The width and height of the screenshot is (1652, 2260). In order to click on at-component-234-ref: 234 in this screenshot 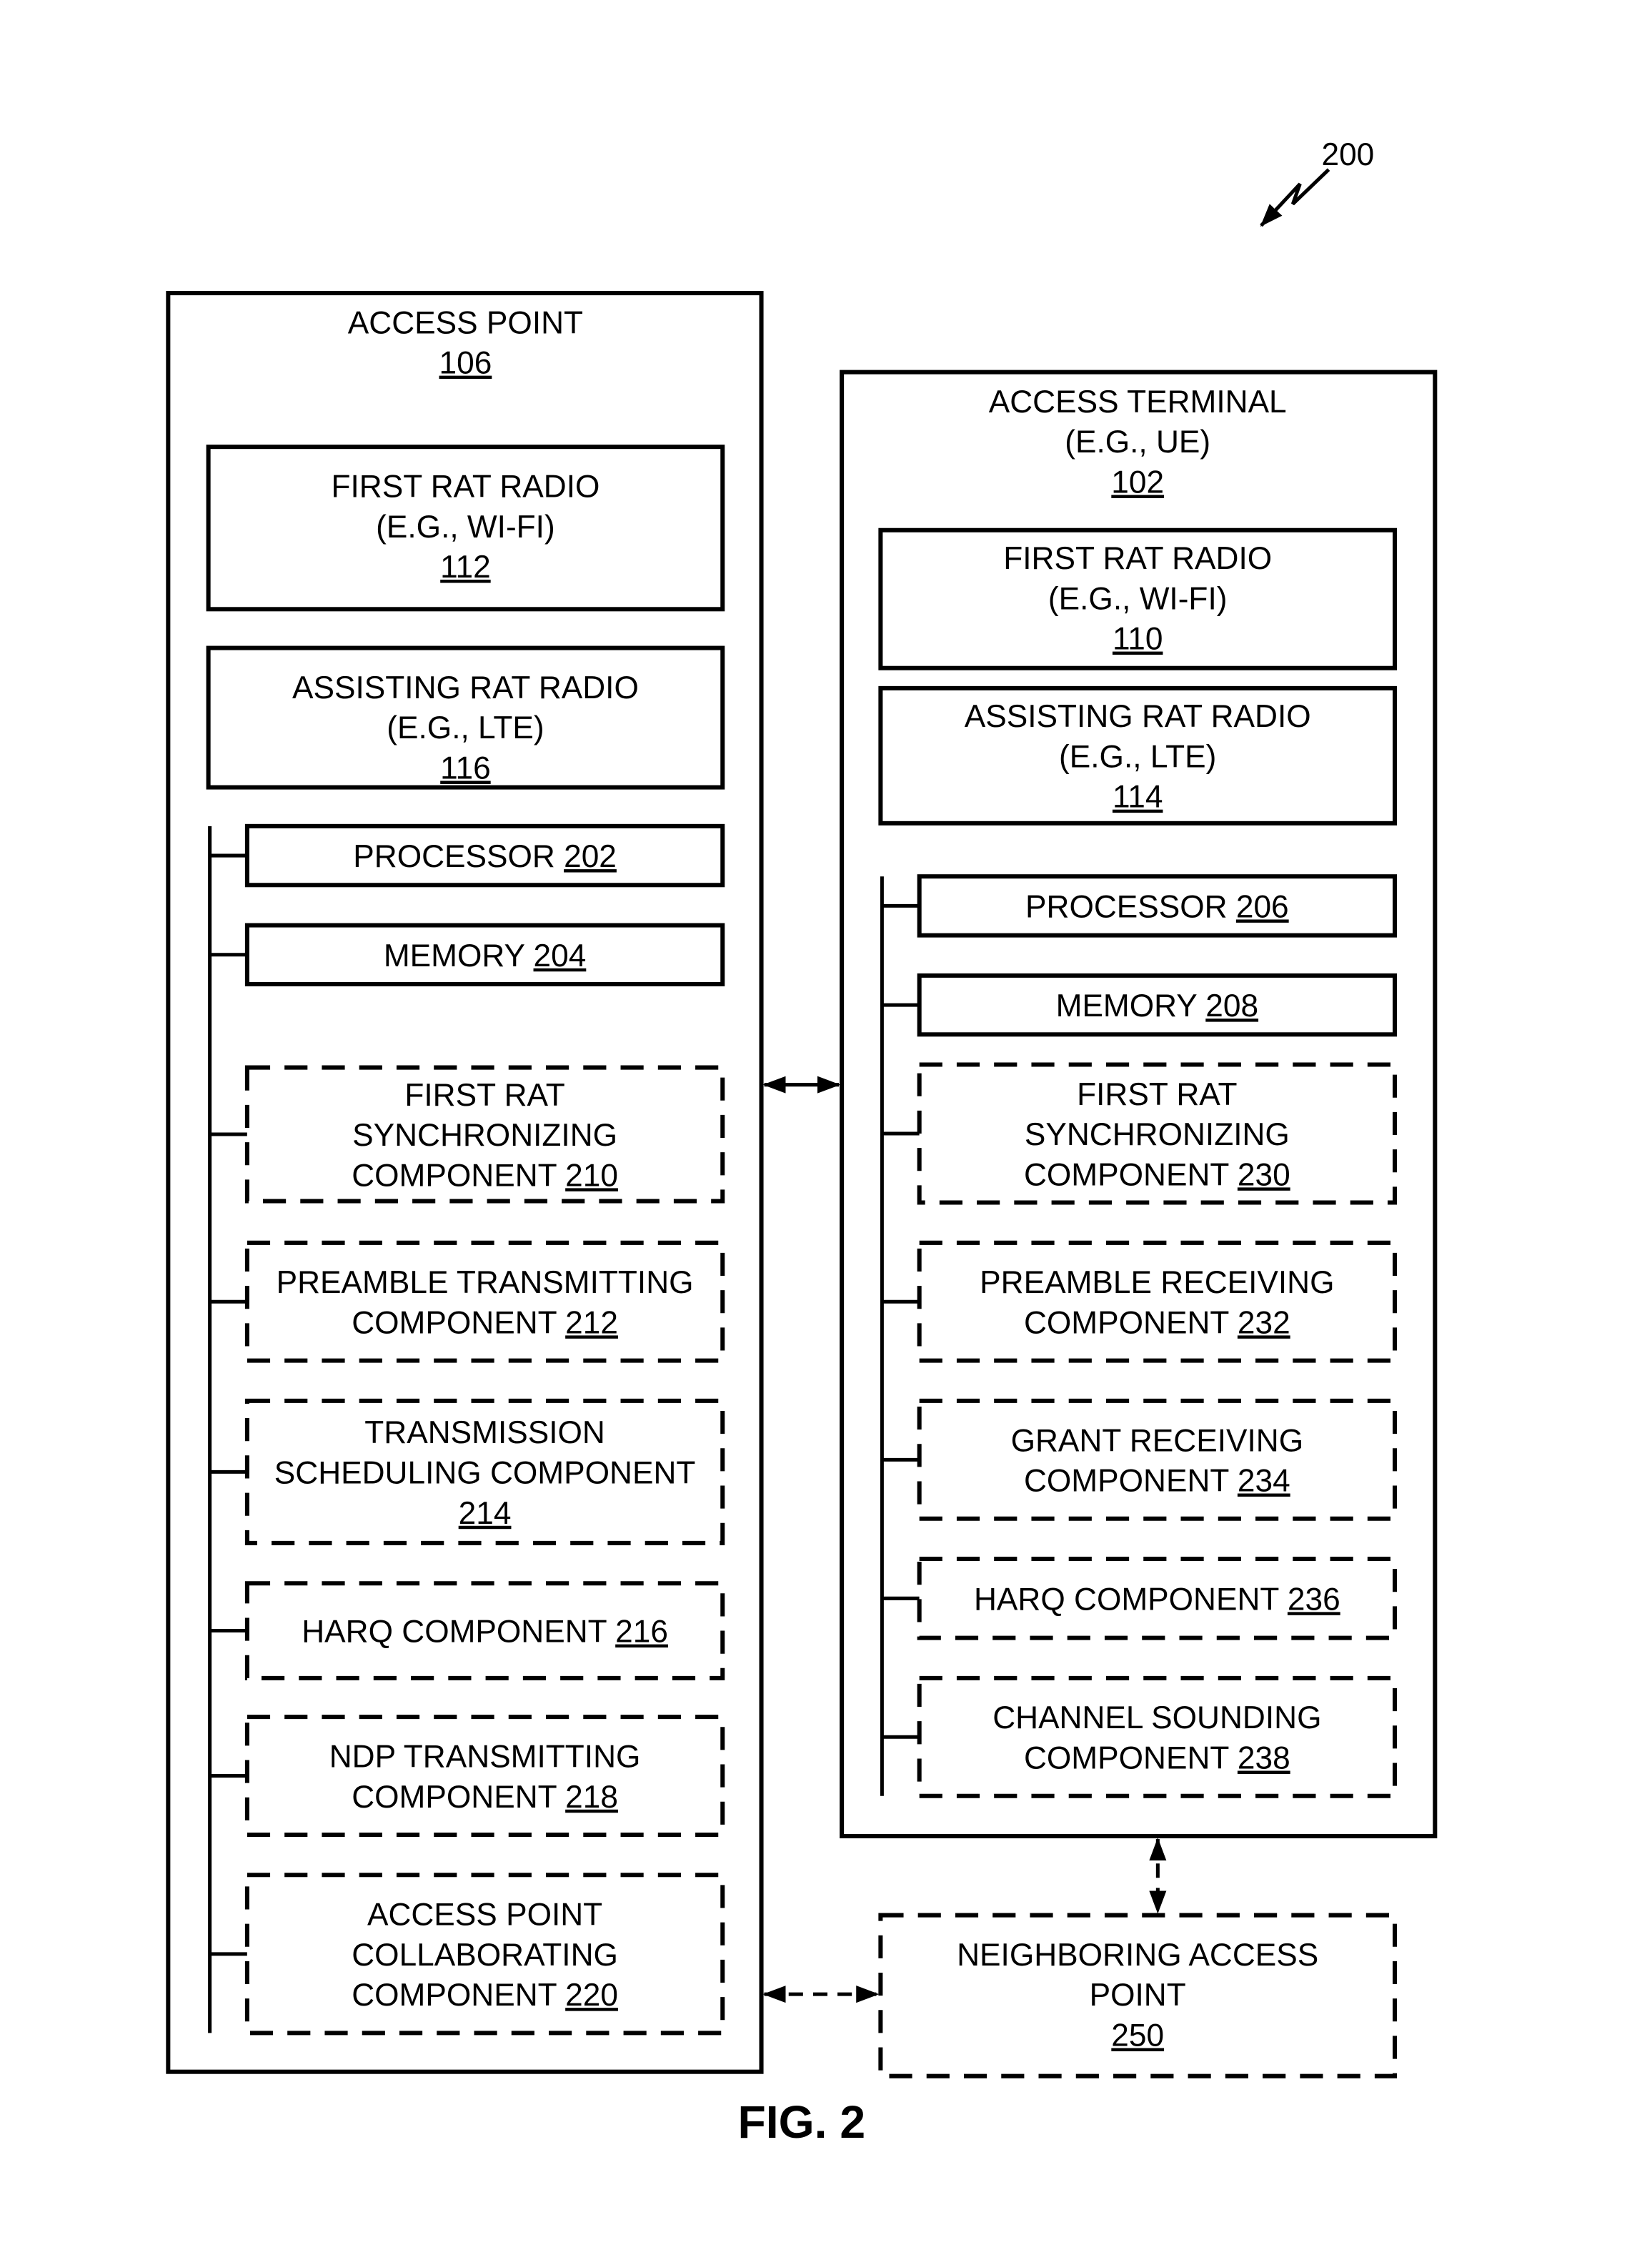, I will do `click(1264, 1481)`.